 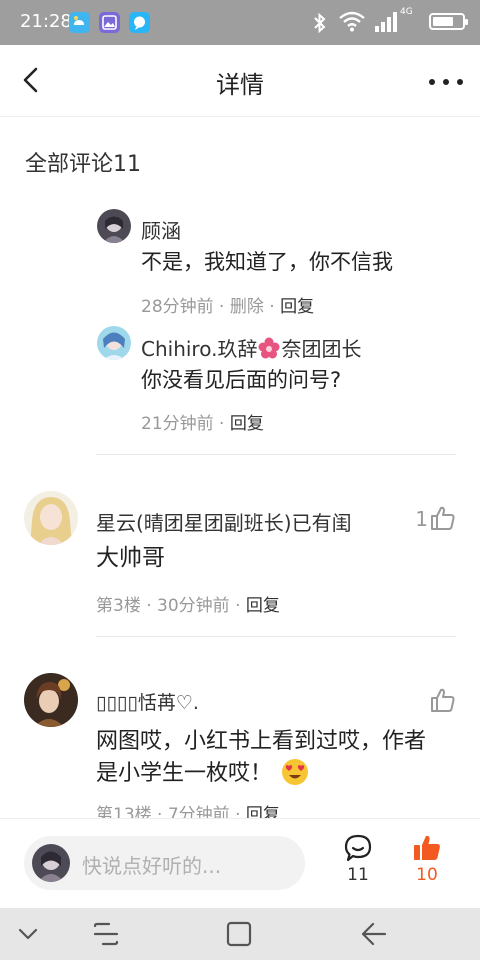 What do you see at coordinates (139, 22) in the screenshot?
I see `messenger-app-icon` at bounding box center [139, 22].